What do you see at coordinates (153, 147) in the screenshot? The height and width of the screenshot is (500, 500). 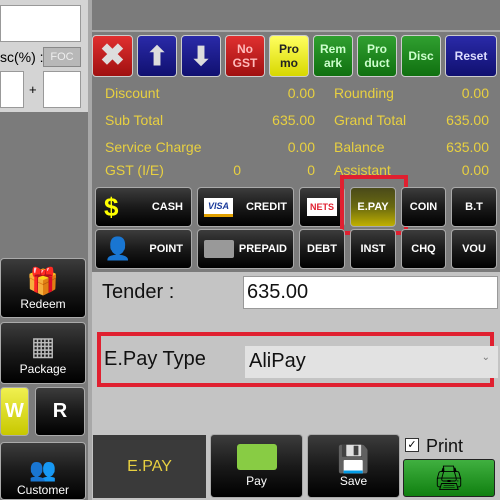 I see `service-charge-label: Service Charge` at bounding box center [153, 147].